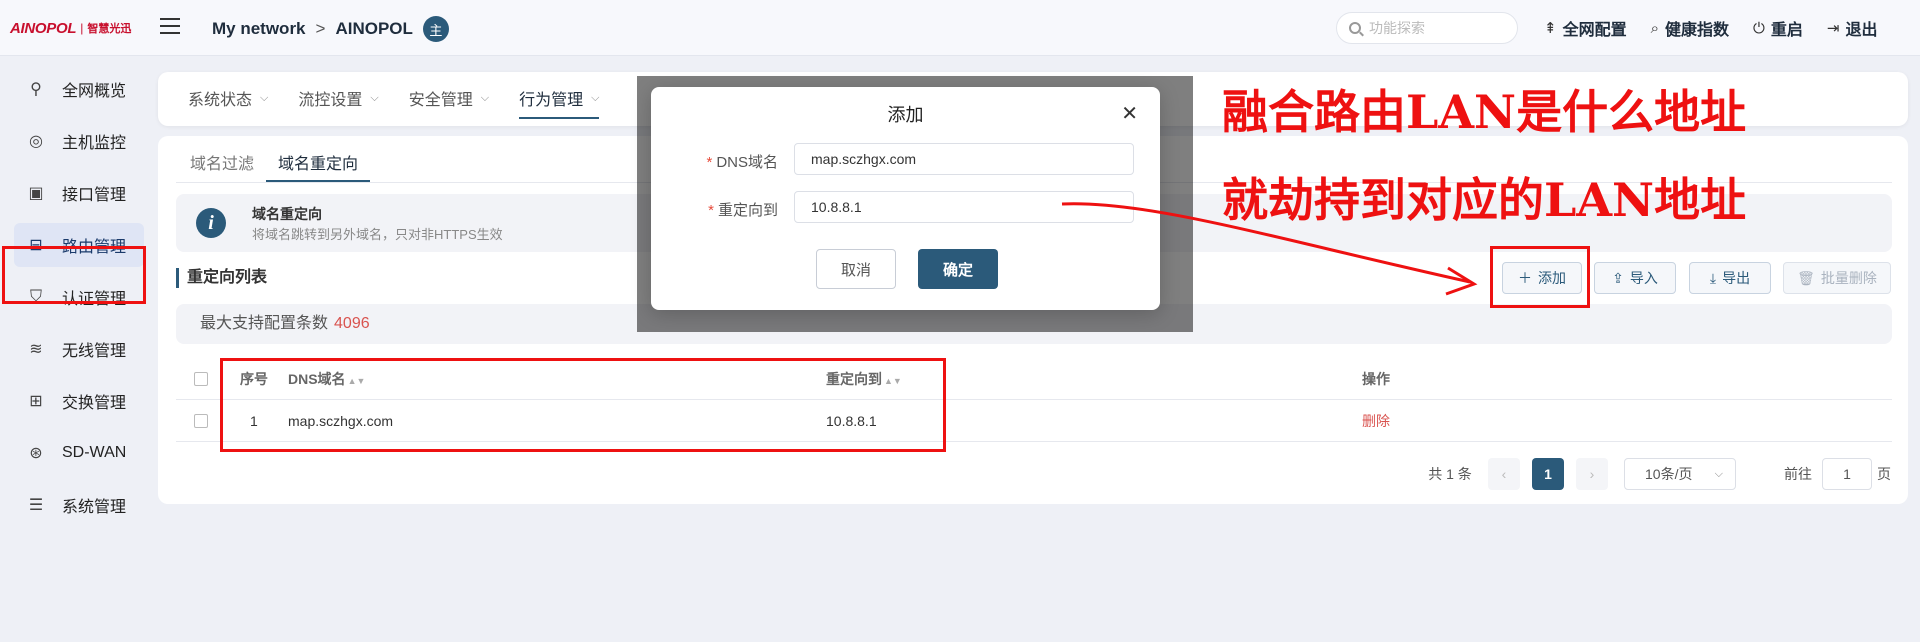  Describe the element at coordinates (352, 323) in the screenshot. I see `capacity-value: 4096` at that location.